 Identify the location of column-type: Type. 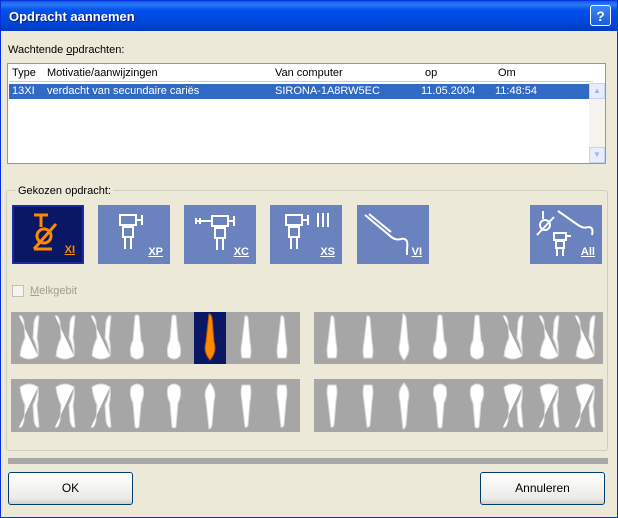
(24, 73).